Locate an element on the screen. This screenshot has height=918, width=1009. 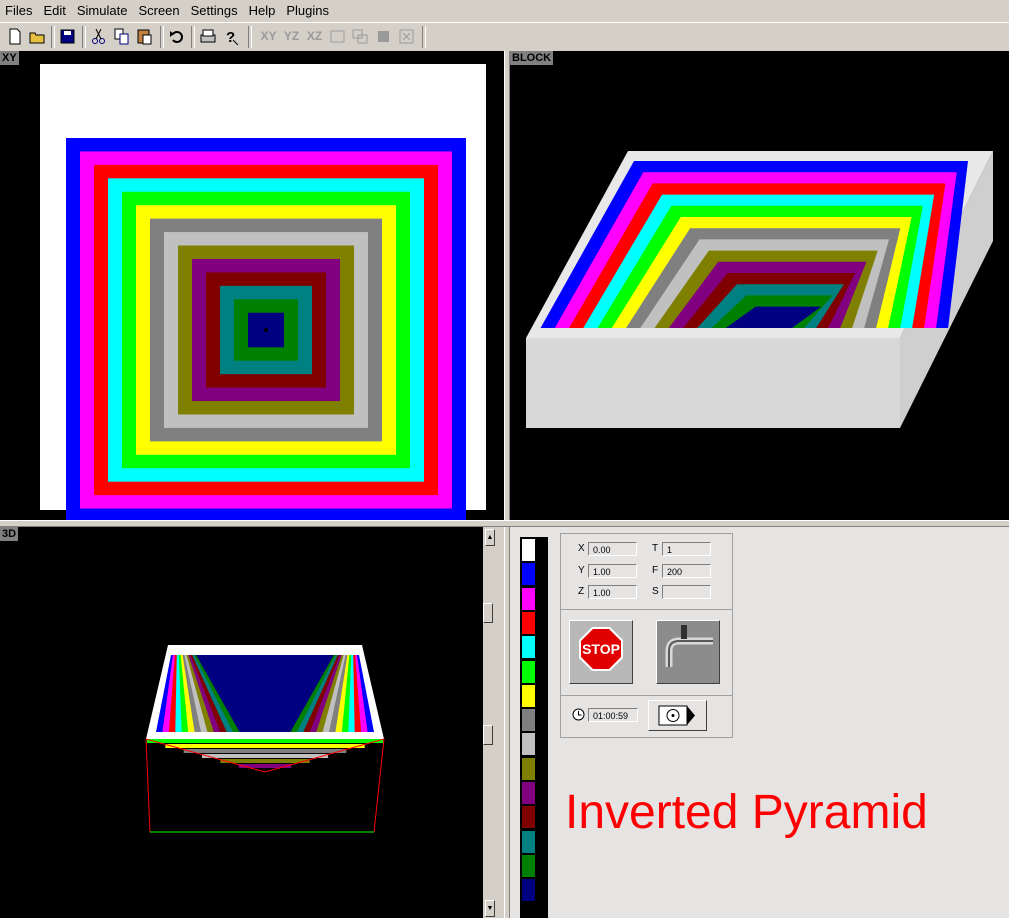
t-value-field: 1 is located at coordinates (686, 549).